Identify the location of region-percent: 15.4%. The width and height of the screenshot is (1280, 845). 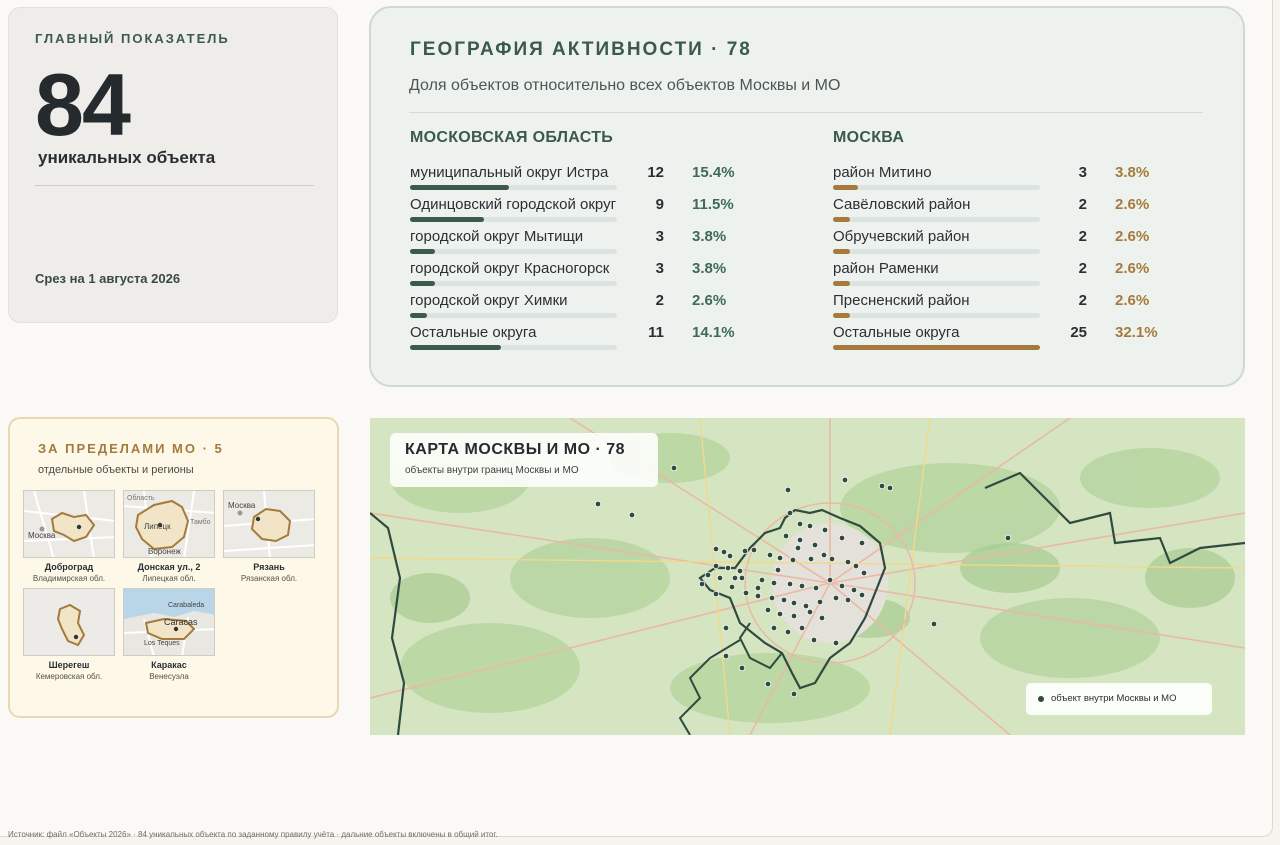
(713, 172).